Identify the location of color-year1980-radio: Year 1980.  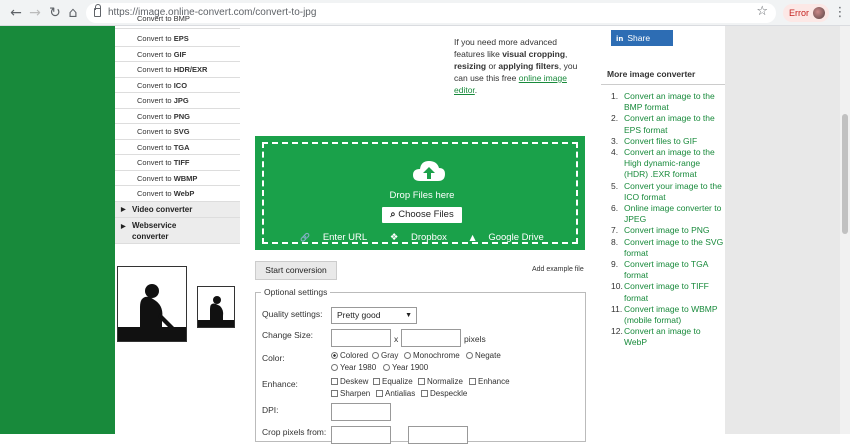
(353, 367).